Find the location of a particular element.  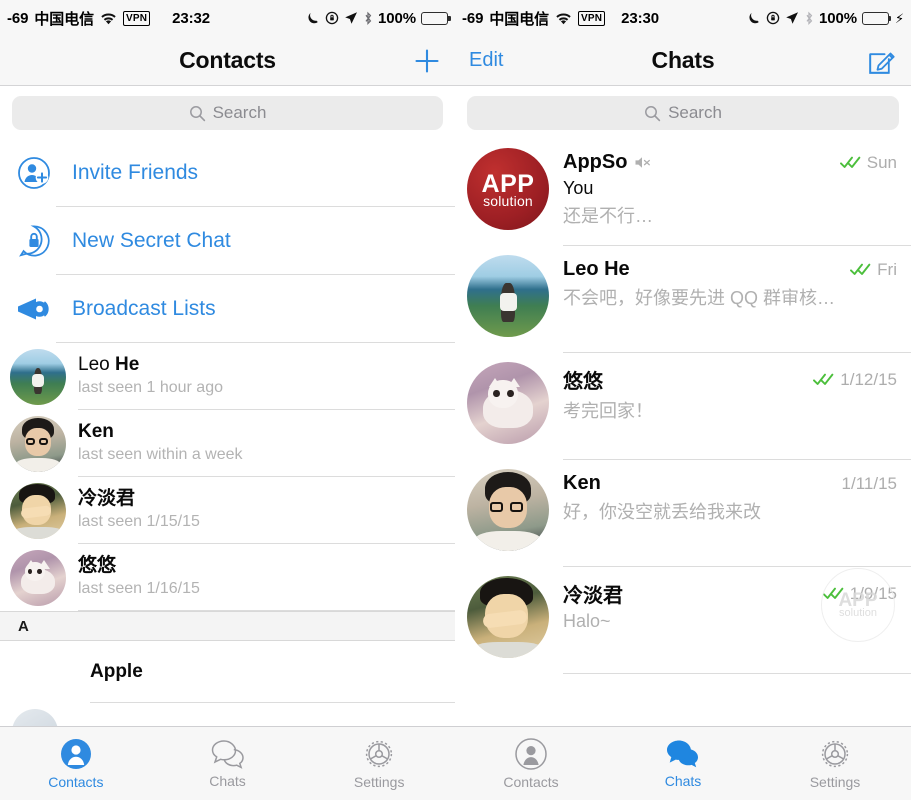

contact-status: last seen 1/16/15 is located at coordinates (139, 588).